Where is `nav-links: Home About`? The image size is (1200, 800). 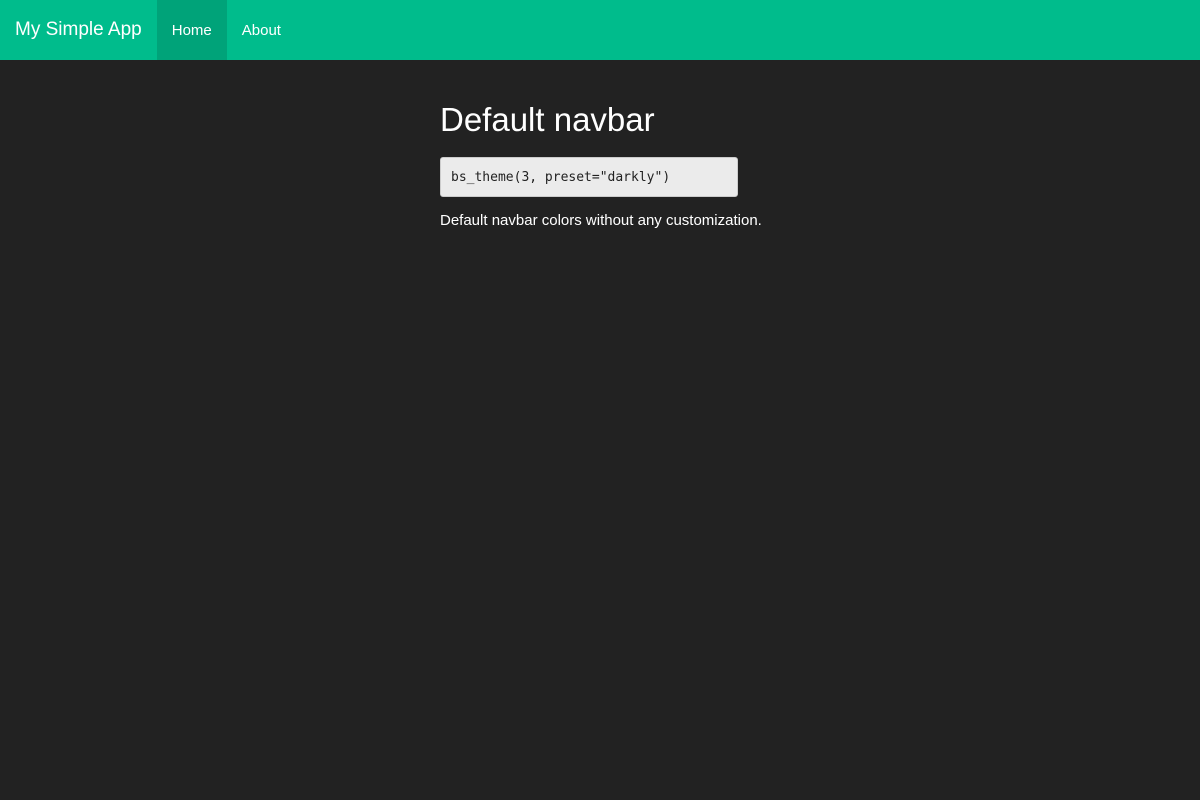
nav-links: Home About is located at coordinates (226, 30).